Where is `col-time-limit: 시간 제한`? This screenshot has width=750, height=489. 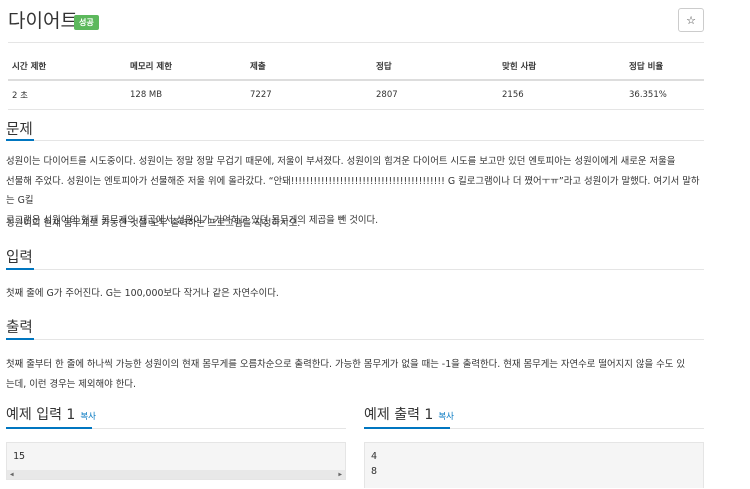 col-time-limit: 시간 제한 is located at coordinates (67, 68).